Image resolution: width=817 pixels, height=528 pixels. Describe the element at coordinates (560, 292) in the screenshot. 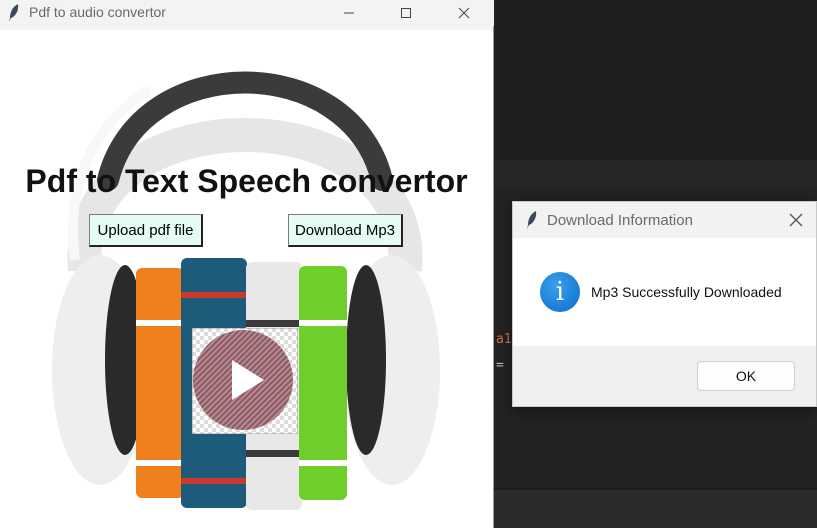

I see `info-icon: i` at that location.